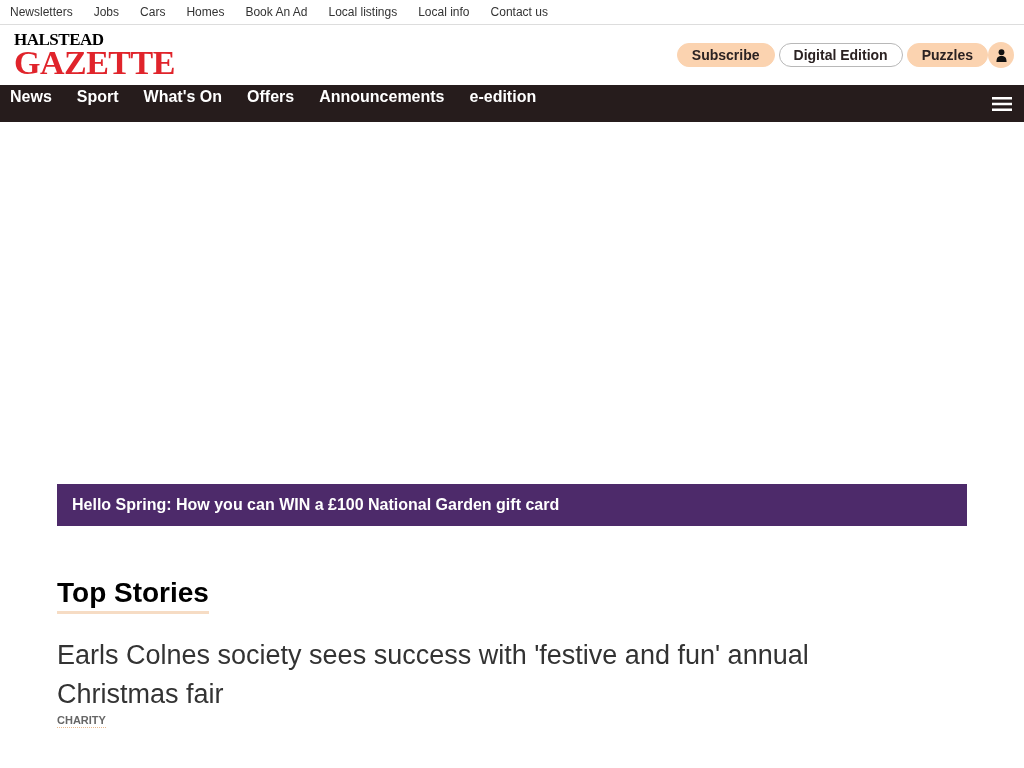 The height and width of the screenshot is (768, 1024). What do you see at coordinates (183, 96) in the screenshot?
I see `nav-link: What's On` at bounding box center [183, 96].